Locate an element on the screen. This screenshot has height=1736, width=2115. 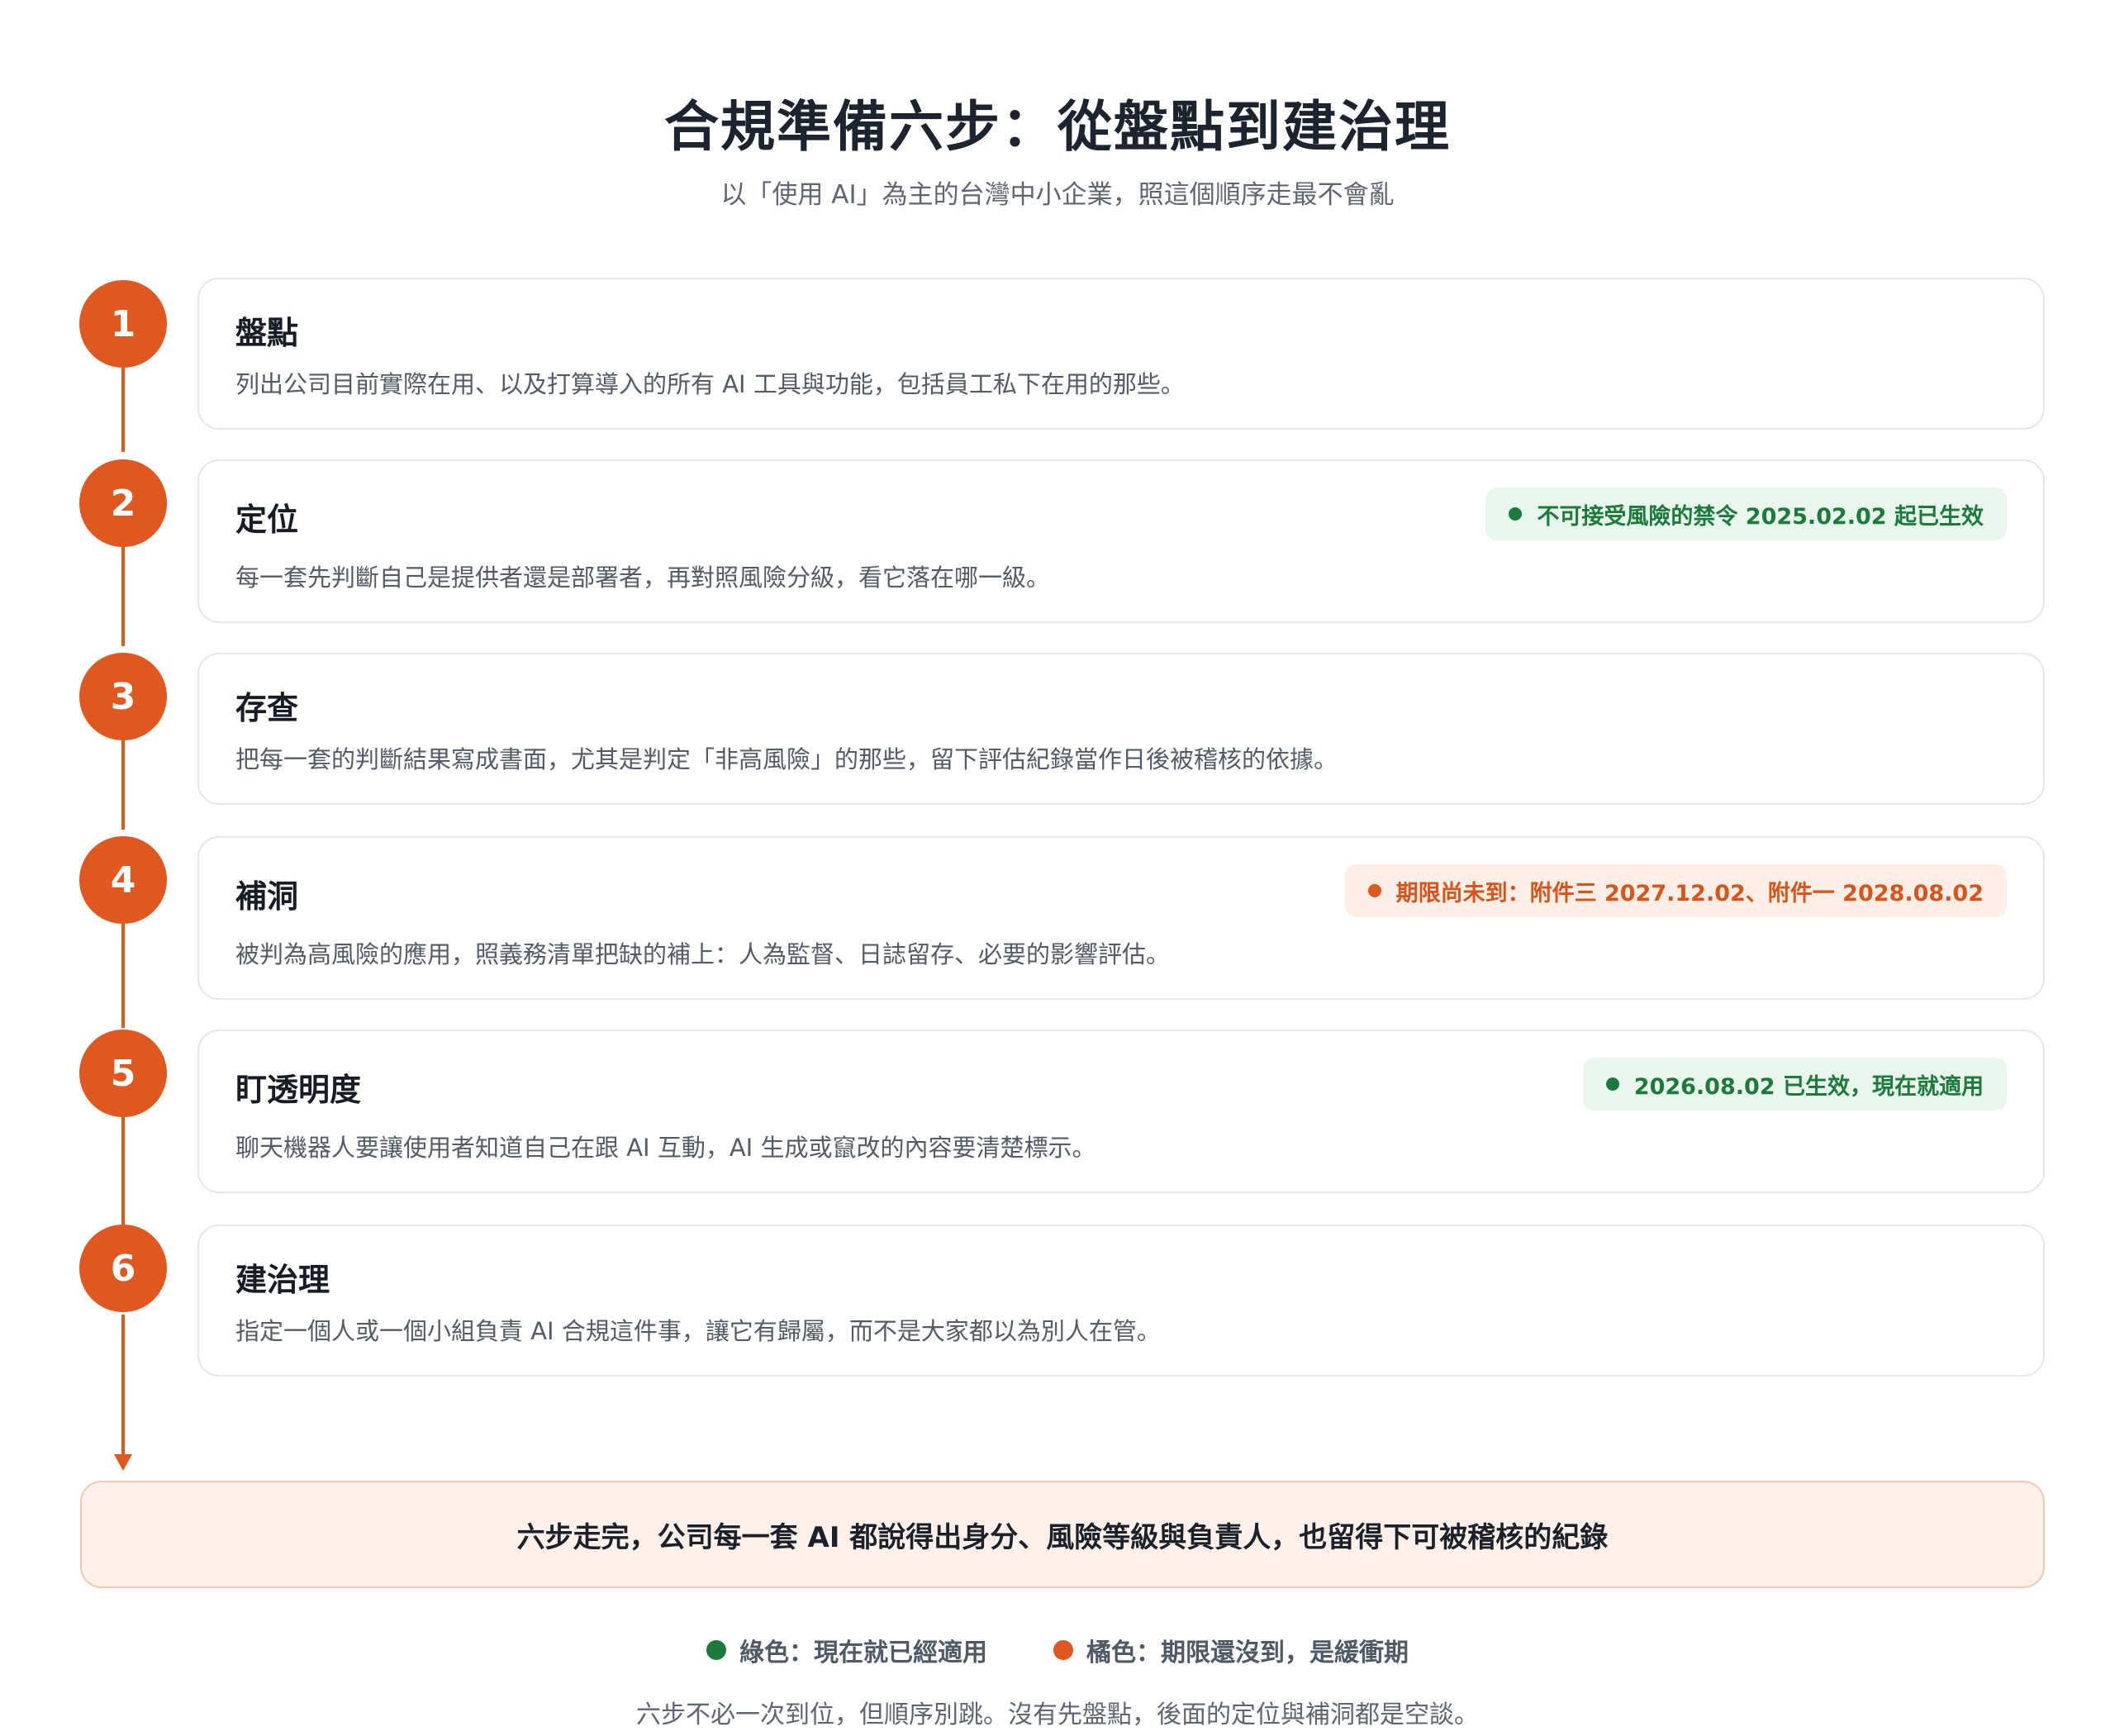
step-title: 盯透明度 is located at coordinates (298, 1090).